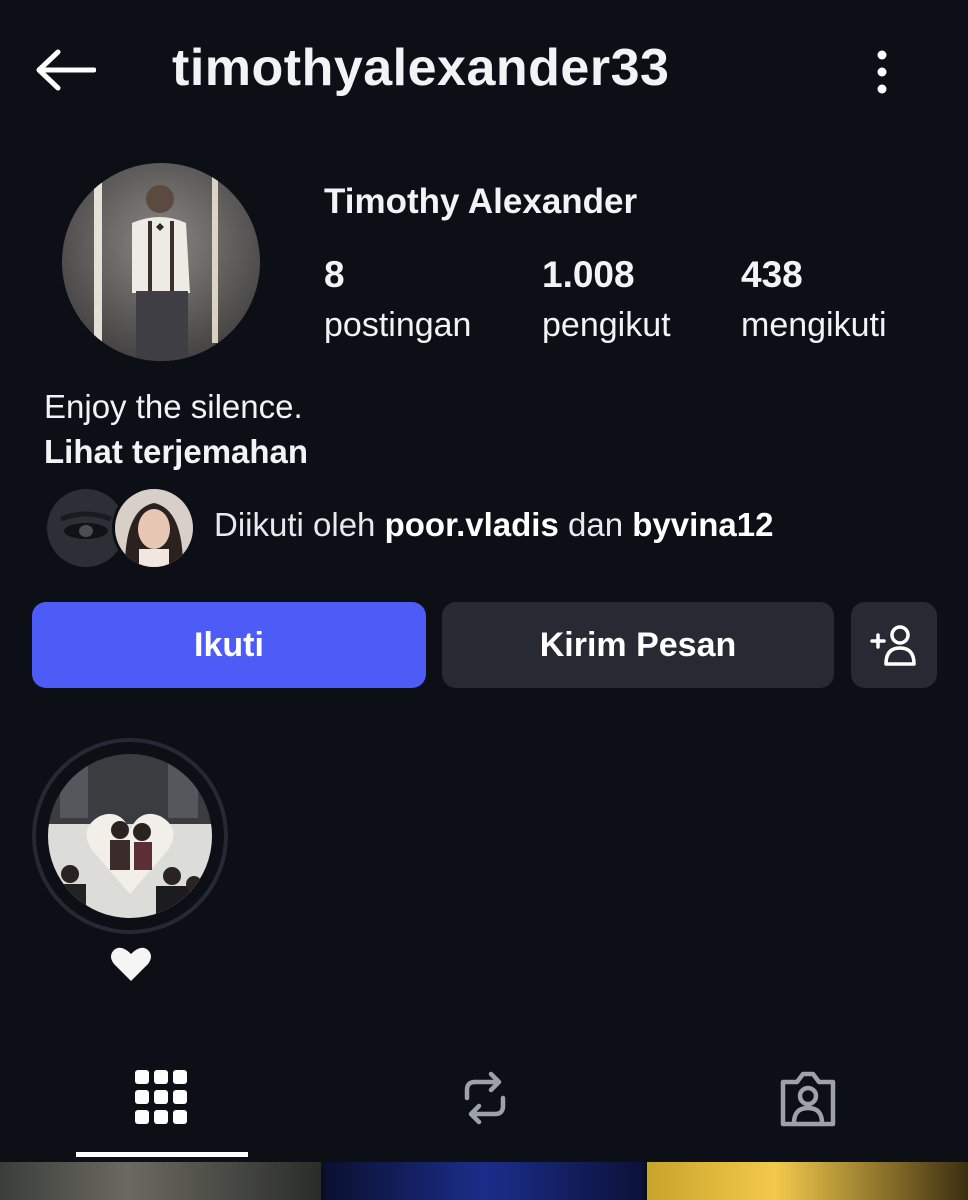 The height and width of the screenshot is (1200, 968). What do you see at coordinates (772, 274) in the screenshot?
I see `following-count-value: 438` at bounding box center [772, 274].